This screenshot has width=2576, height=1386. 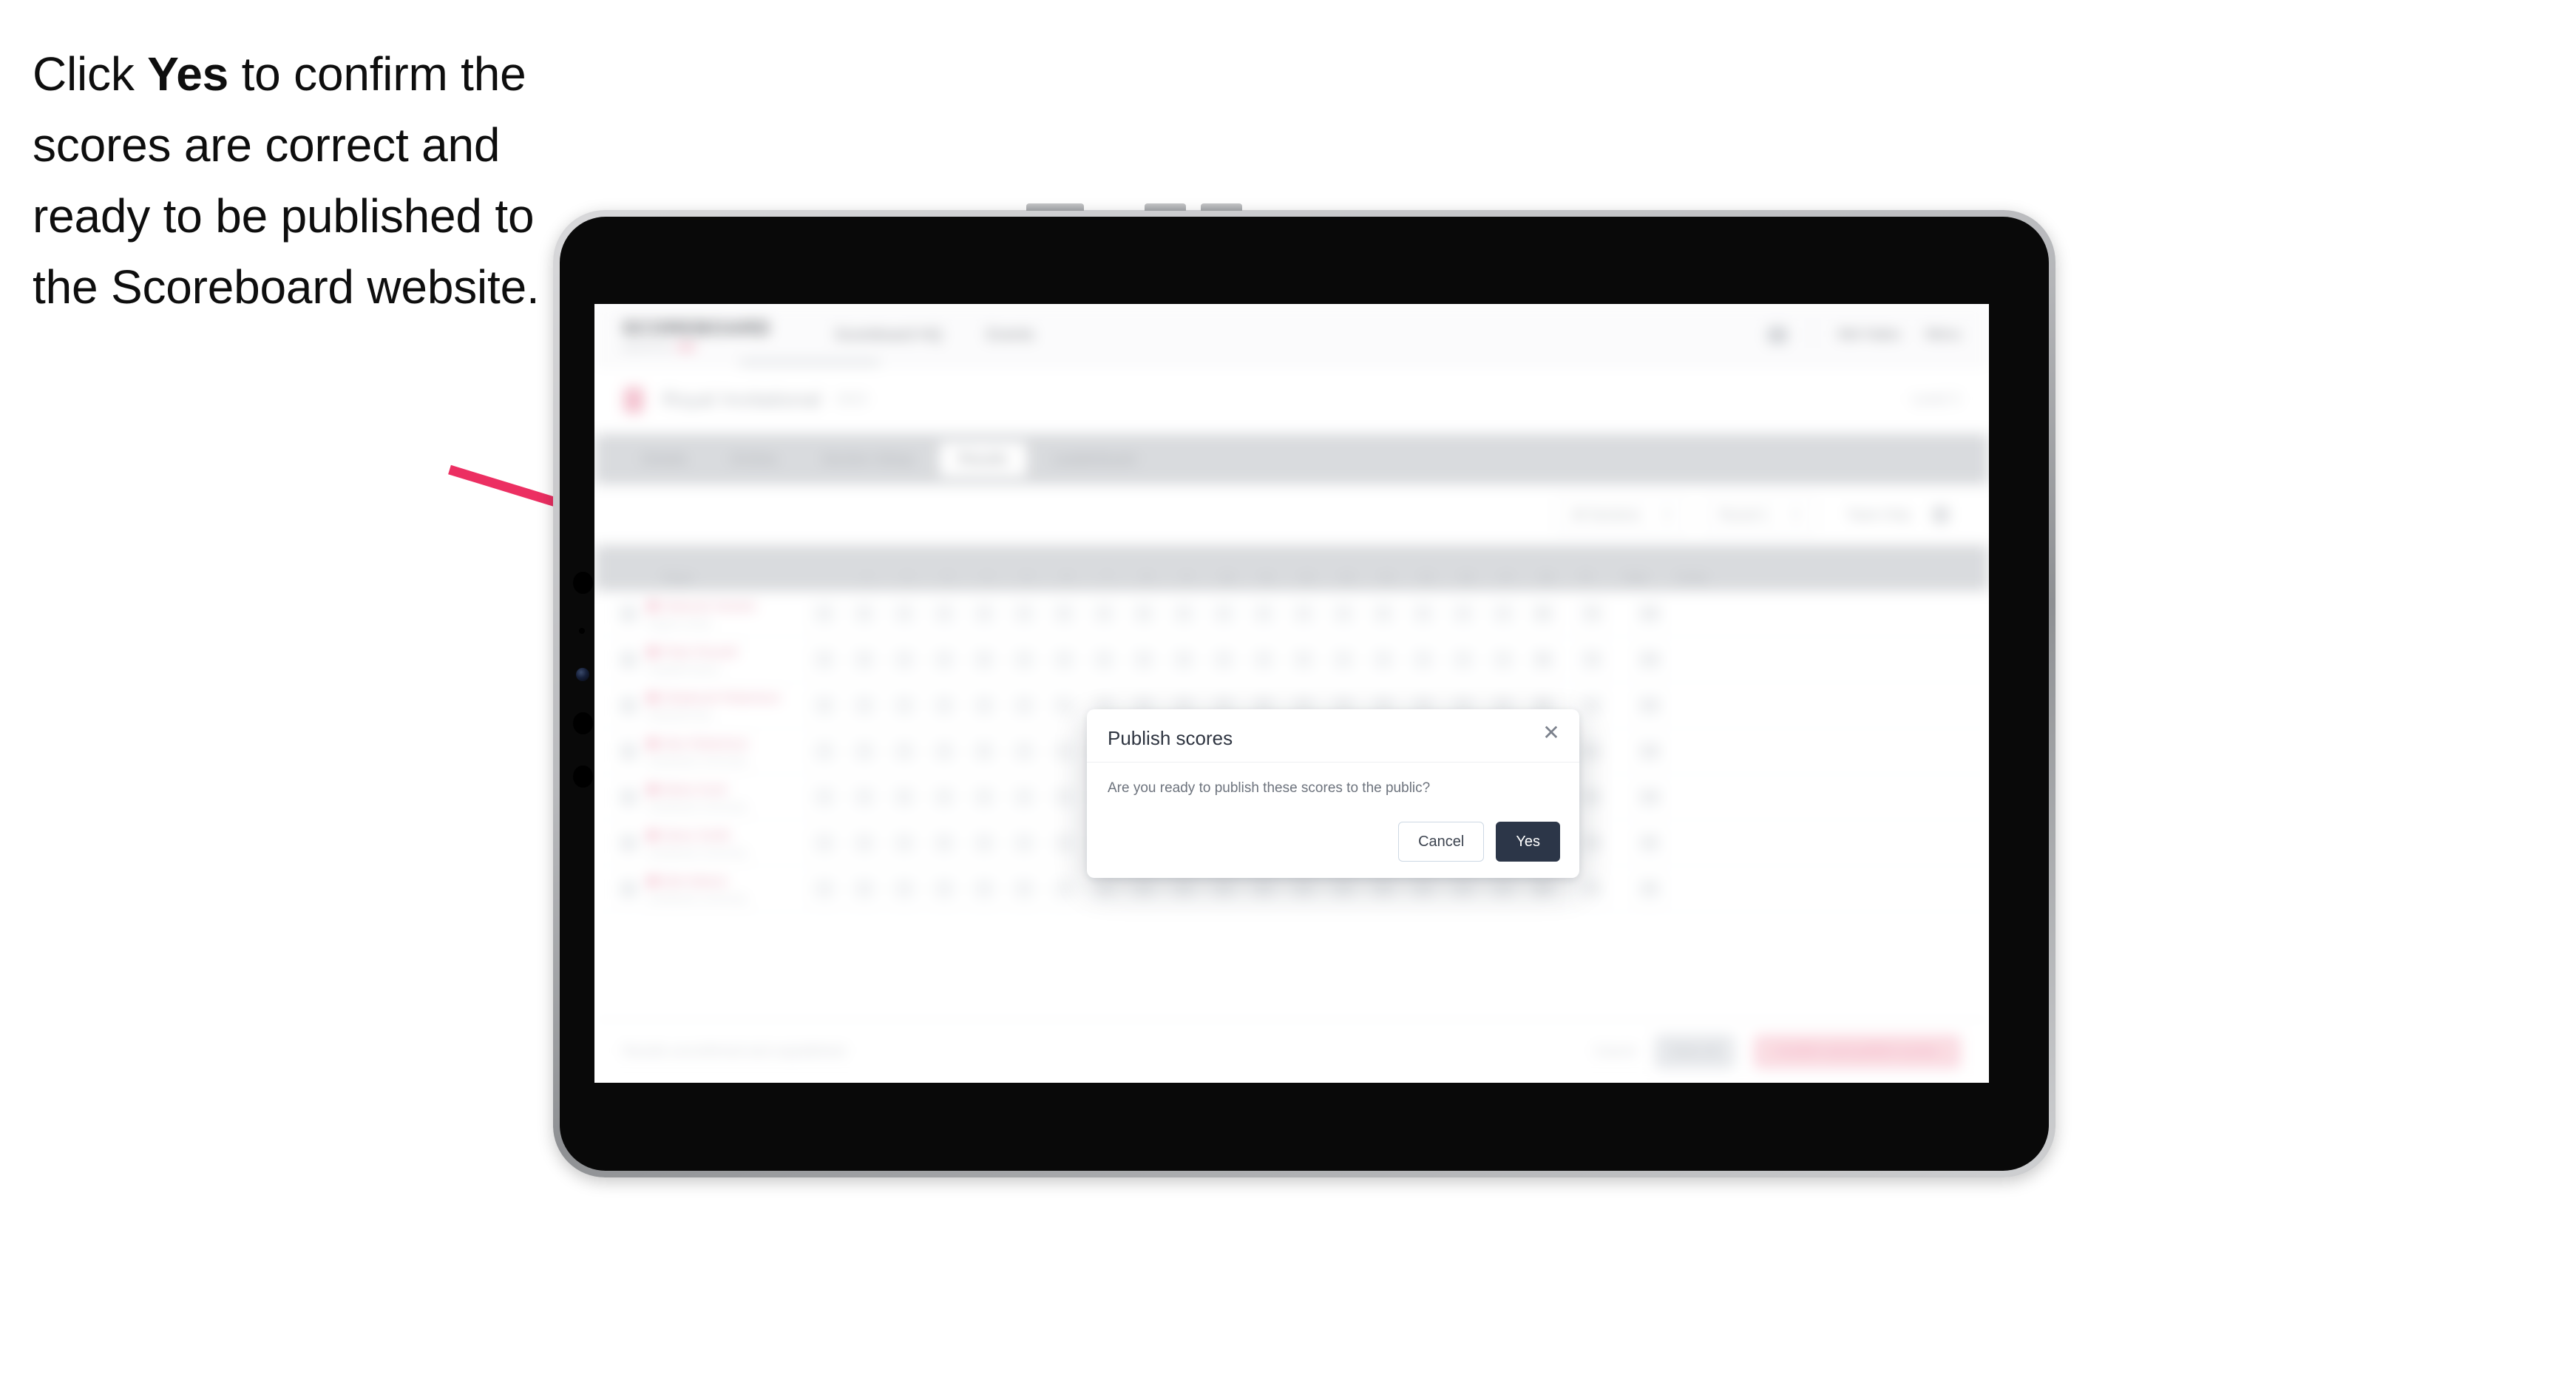 What do you see at coordinates (582, 631) in the screenshot?
I see `microphone-dot` at bounding box center [582, 631].